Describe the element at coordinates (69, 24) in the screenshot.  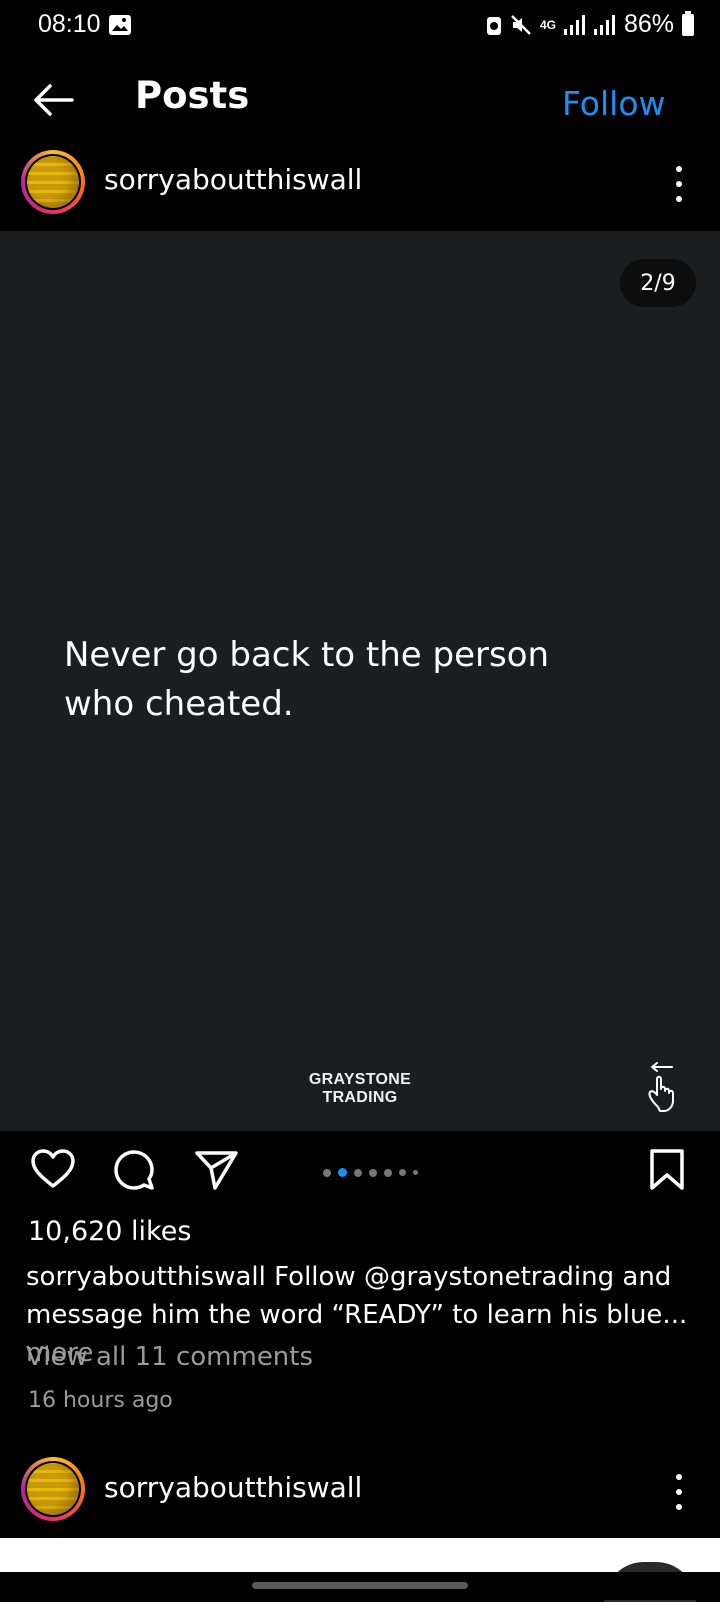
I see `status-time: 08:10` at that location.